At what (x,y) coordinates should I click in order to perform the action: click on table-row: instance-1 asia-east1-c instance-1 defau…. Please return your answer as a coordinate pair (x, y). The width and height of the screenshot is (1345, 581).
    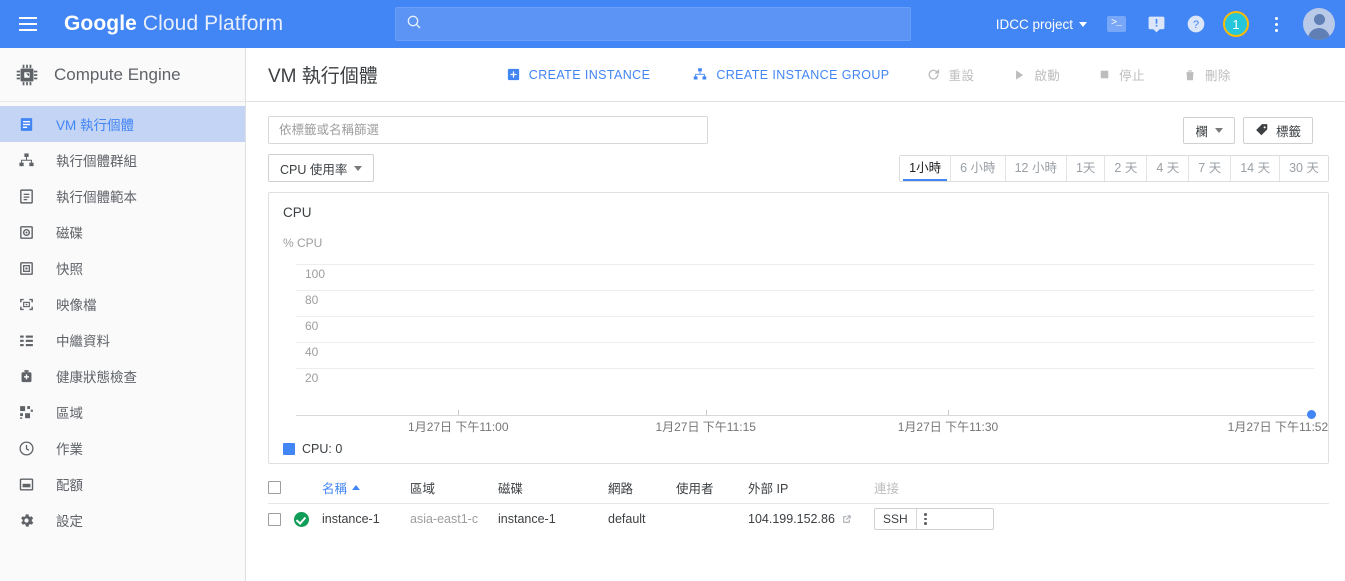
    Looking at the image, I should click on (798, 519).